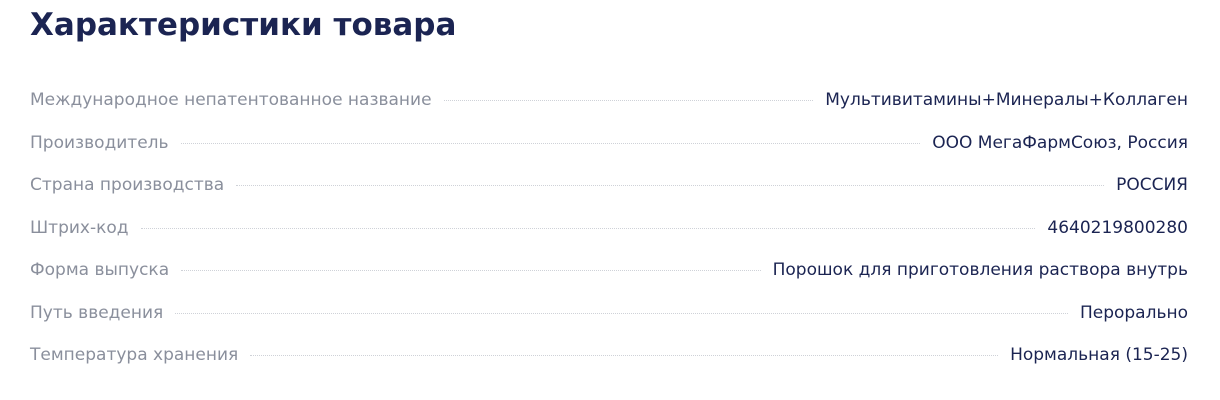  I want to click on spec-value: Нормальная (15-25), so click(1099, 355).